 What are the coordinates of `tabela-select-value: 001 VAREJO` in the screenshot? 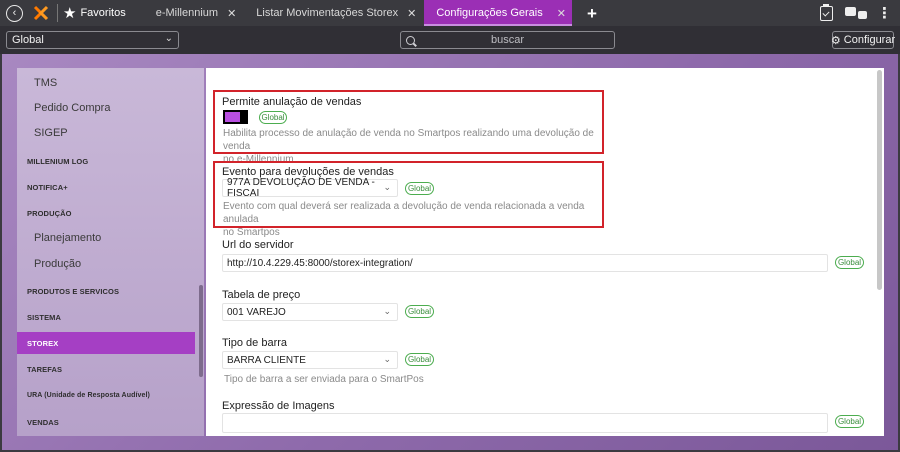 It's located at (256, 312).